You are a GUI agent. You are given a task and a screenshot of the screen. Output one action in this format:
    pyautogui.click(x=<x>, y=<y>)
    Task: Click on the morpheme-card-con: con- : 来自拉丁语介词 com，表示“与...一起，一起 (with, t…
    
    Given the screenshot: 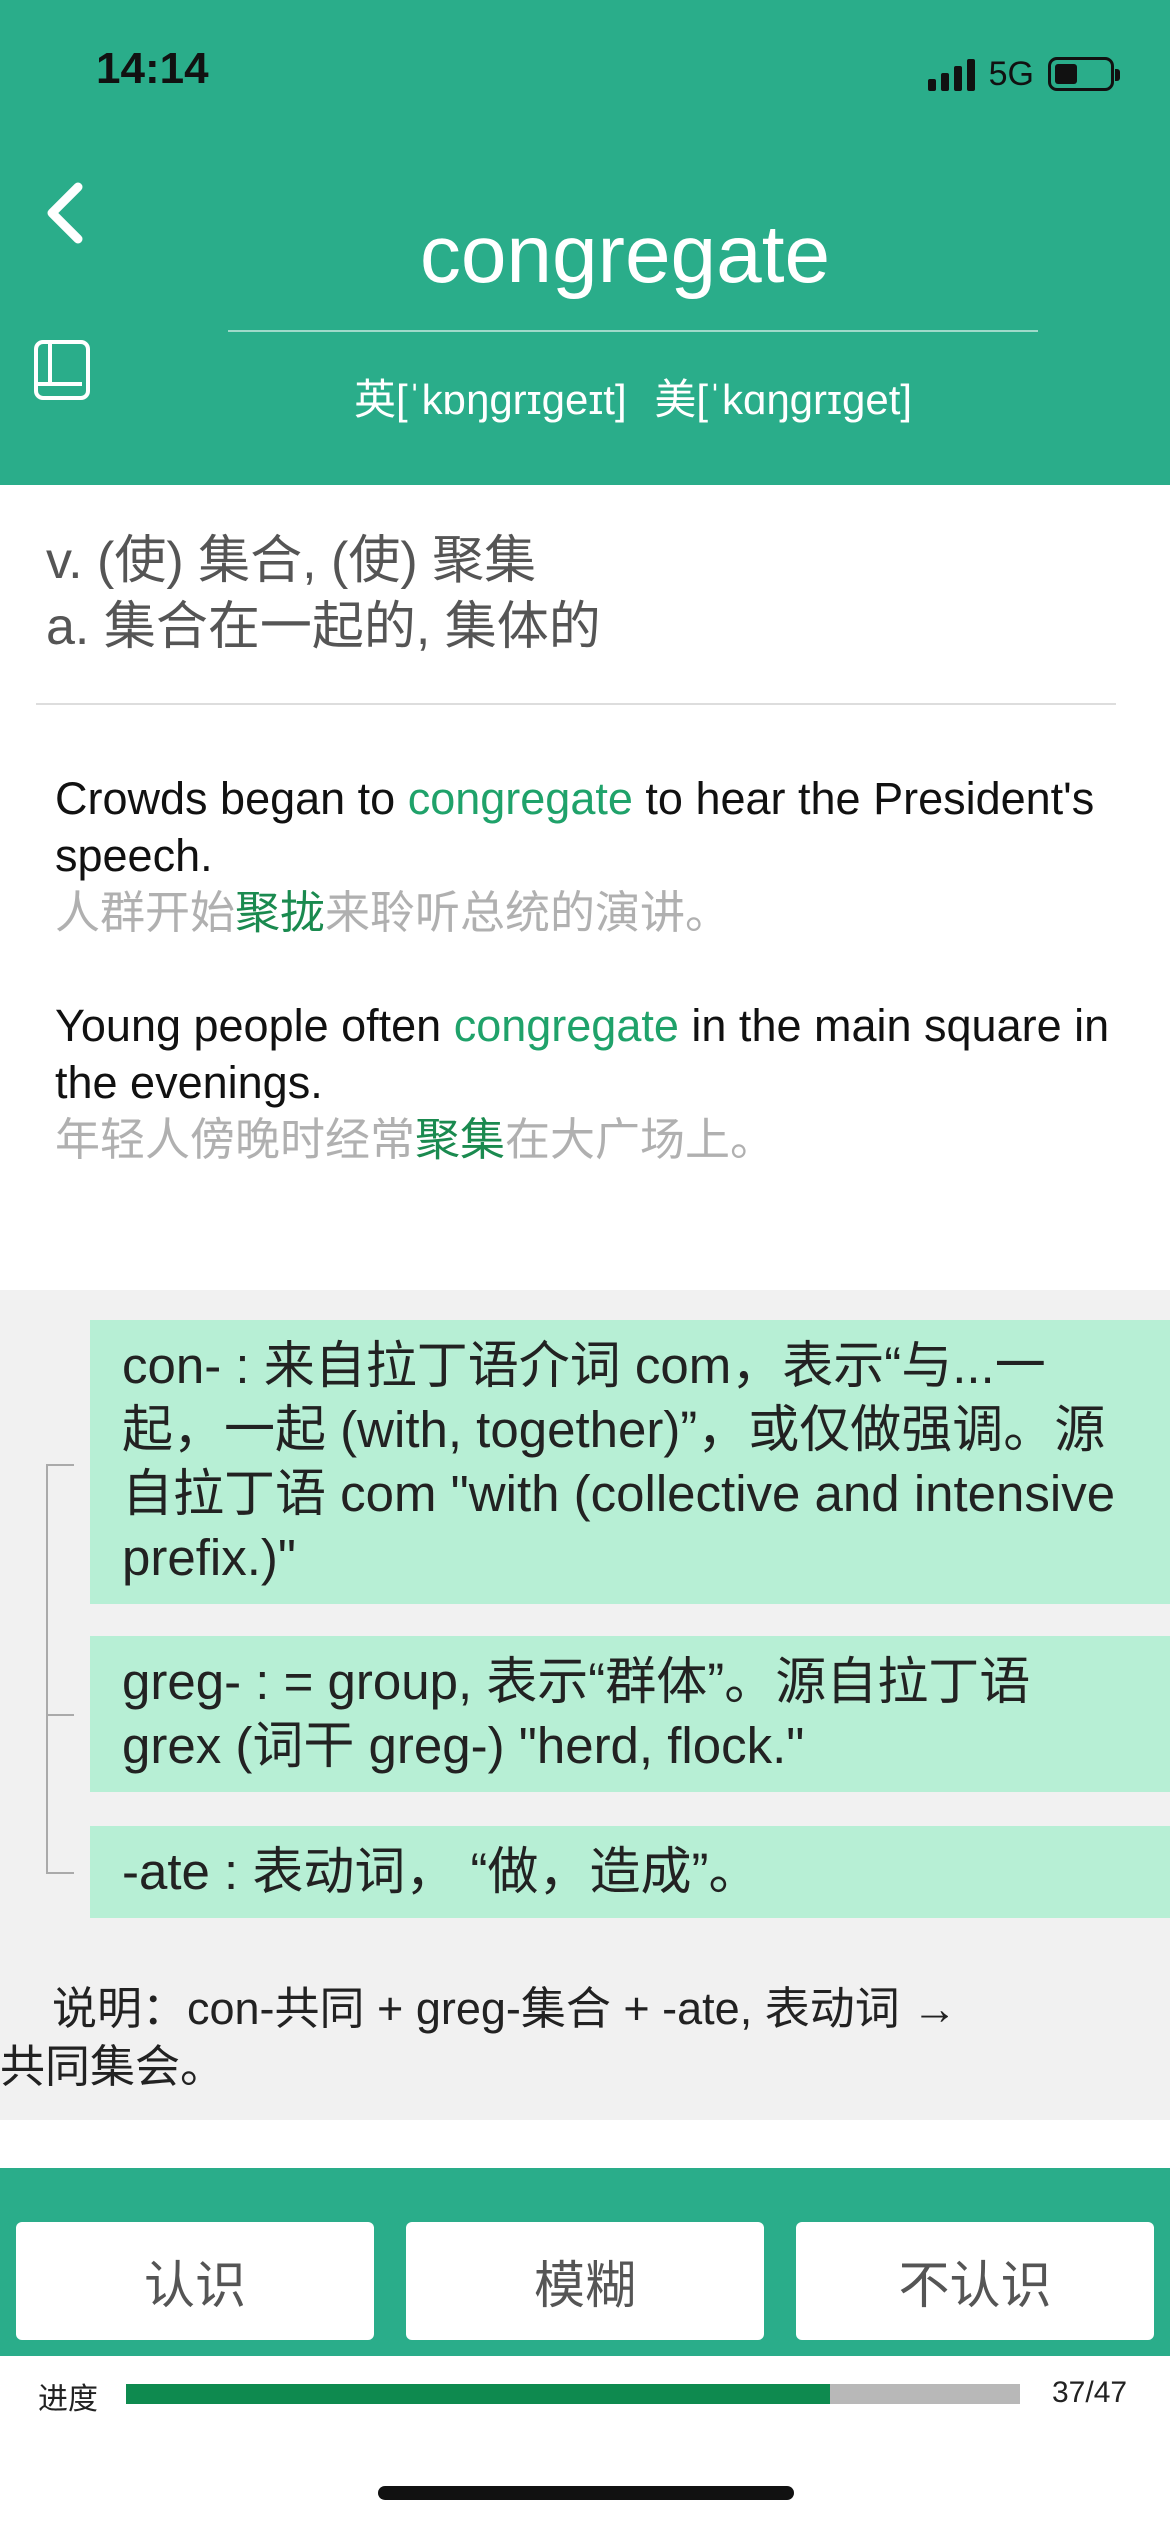 What is the action you would take?
    pyautogui.click(x=630, y=1462)
    